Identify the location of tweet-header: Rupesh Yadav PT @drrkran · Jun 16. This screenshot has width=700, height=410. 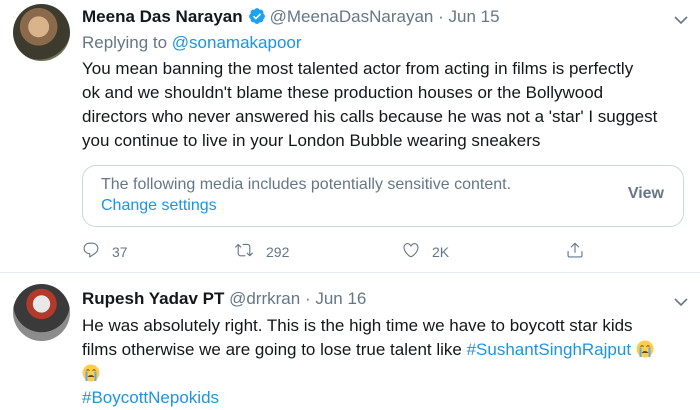
(224, 299).